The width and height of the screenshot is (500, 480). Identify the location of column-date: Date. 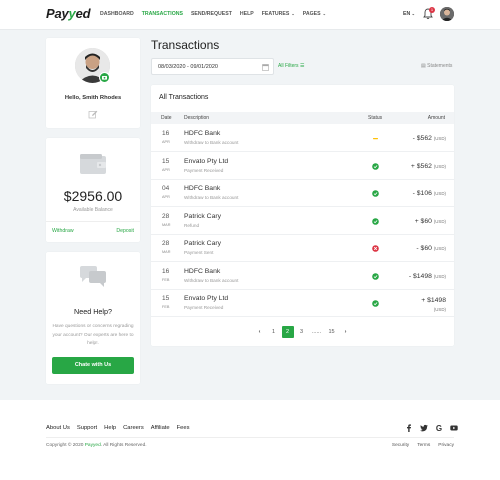
(166, 118).